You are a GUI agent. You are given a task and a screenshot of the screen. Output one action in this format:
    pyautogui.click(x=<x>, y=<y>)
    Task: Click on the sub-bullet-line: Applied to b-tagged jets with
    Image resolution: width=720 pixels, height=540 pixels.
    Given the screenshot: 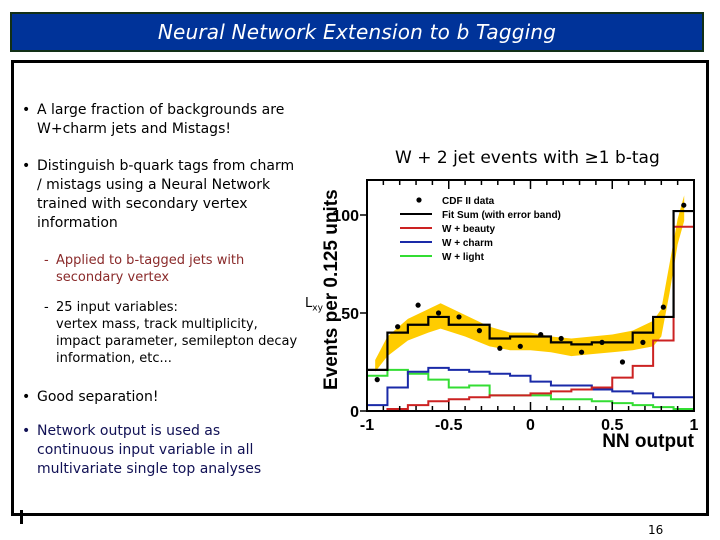 What is the action you would take?
    pyautogui.click(x=150, y=260)
    